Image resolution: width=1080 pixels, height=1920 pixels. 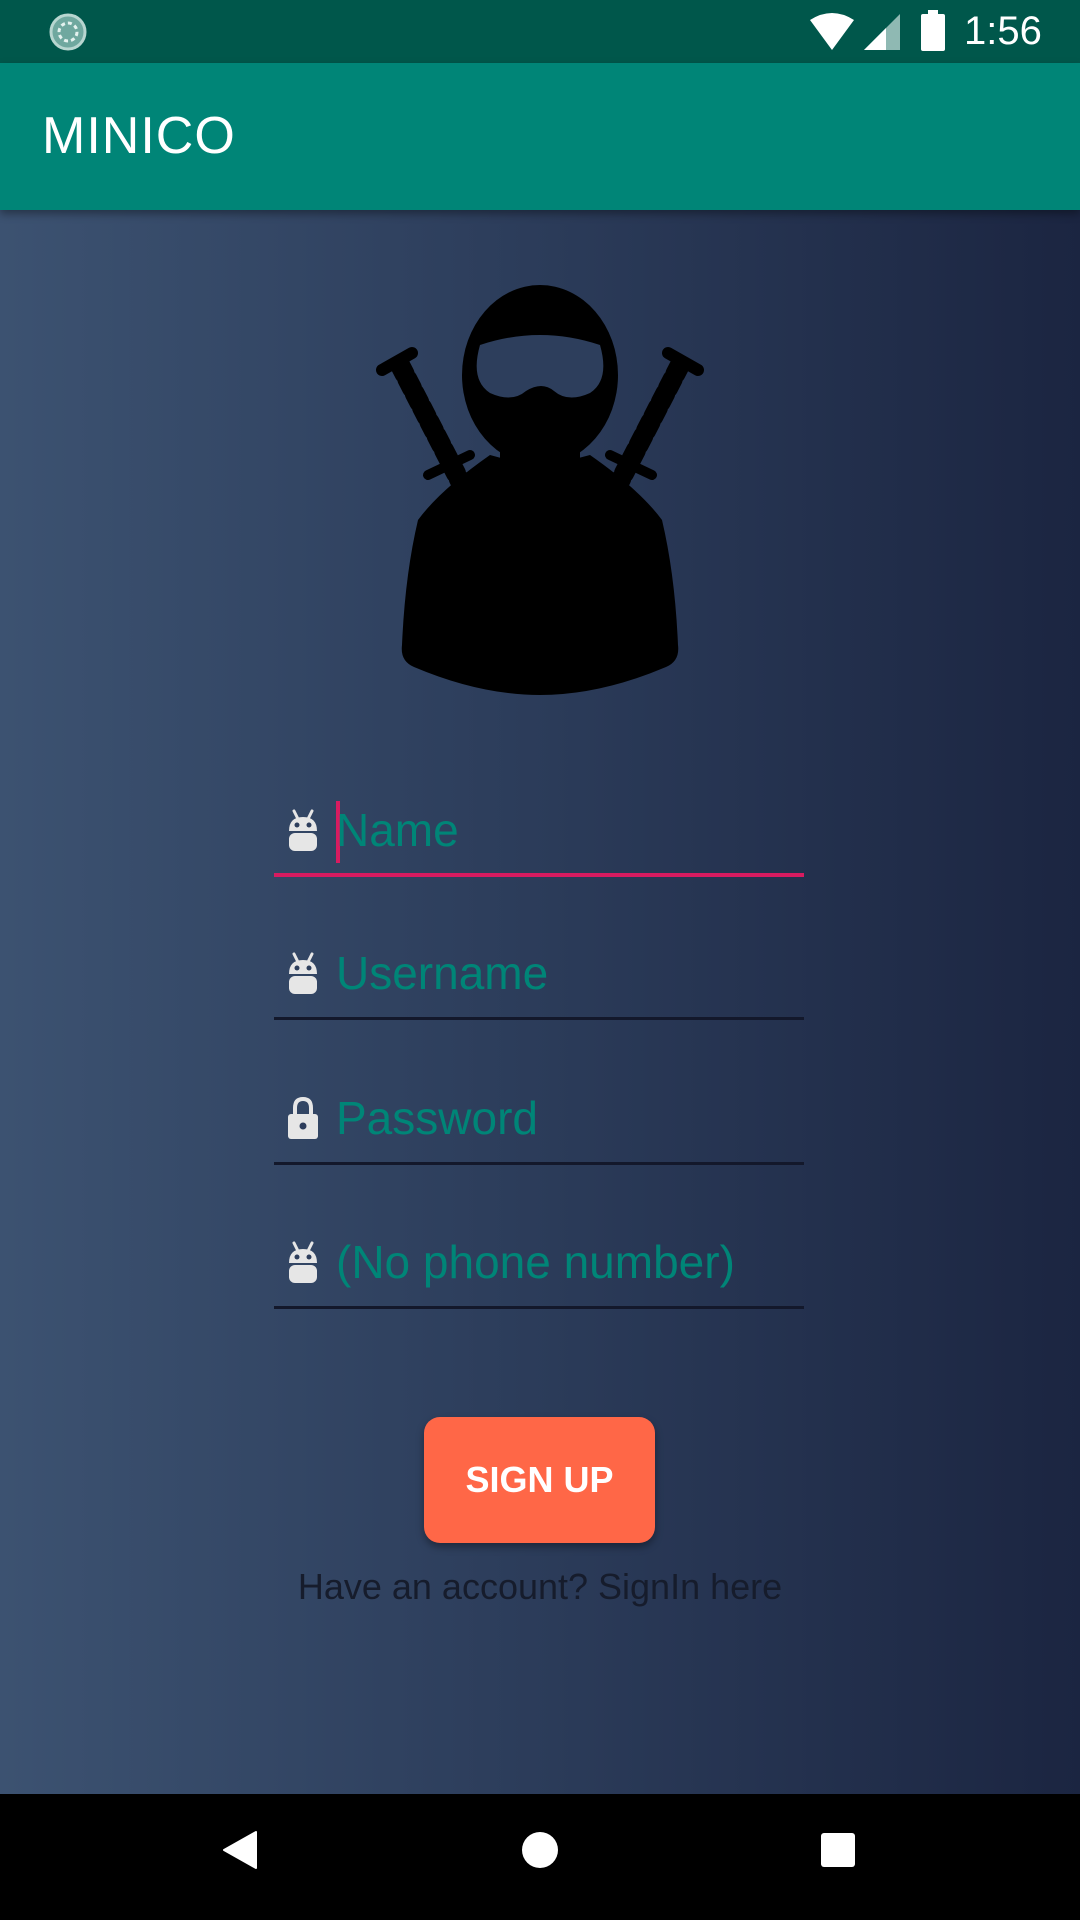 What do you see at coordinates (566, 830) in the screenshot?
I see `name-input` at bounding box center [566, 830].